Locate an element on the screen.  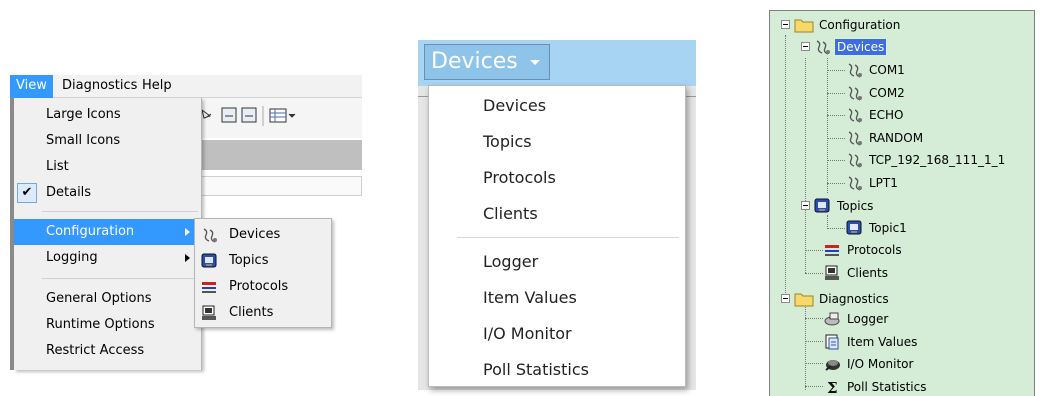
tree-node-poll-statistics: Σ Poll Statistics is located at coordinates (876, 386).